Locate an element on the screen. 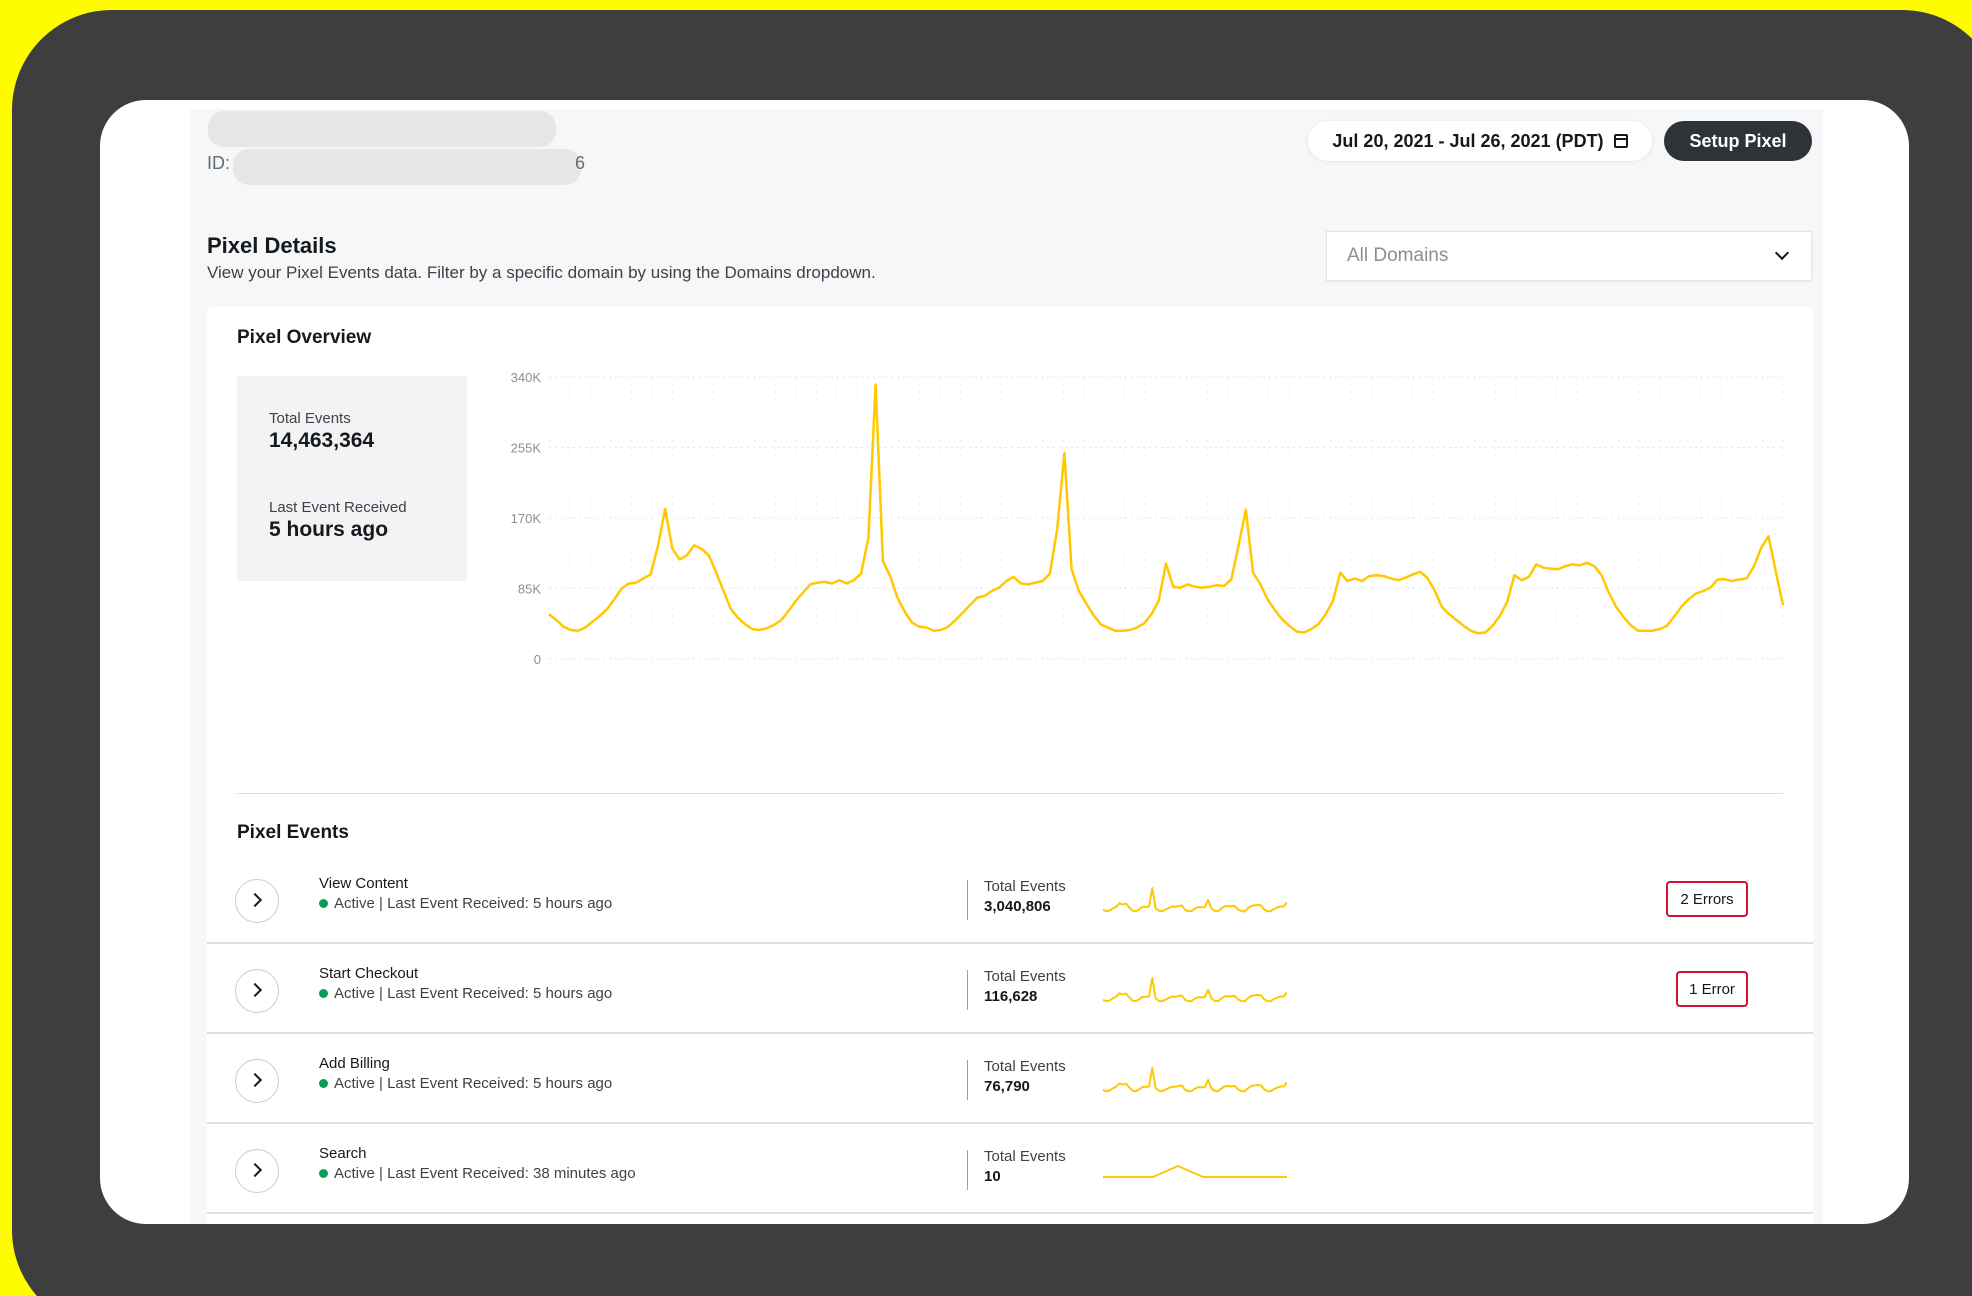 This screenshot has height=1296, width=1972. y-tick-label: 85K is located at coordinates (529, 589).